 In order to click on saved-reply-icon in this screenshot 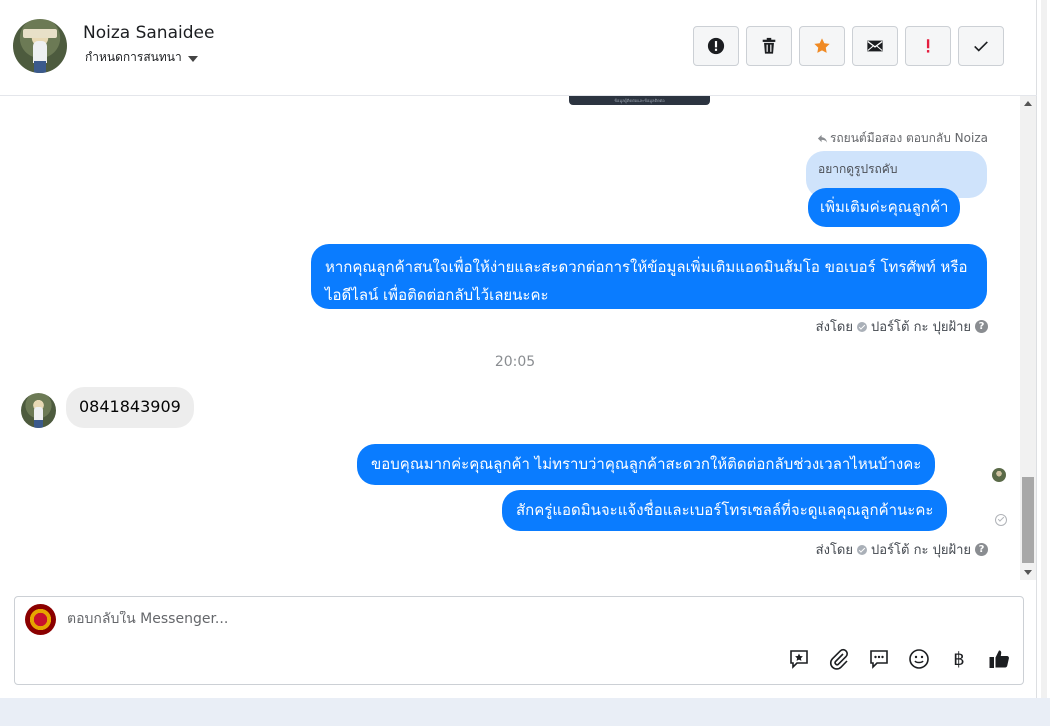, I will do `click(799, 659)`.